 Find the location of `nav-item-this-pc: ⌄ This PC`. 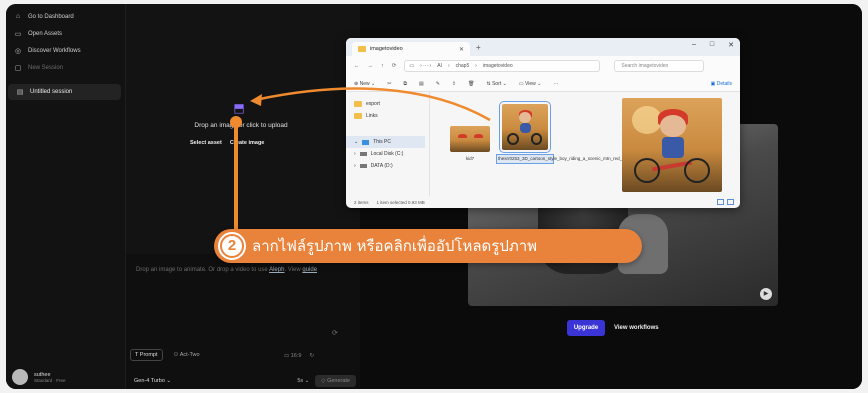

nav-item-this-pc: ⌄ This PC is located at coordinates (385, 142).